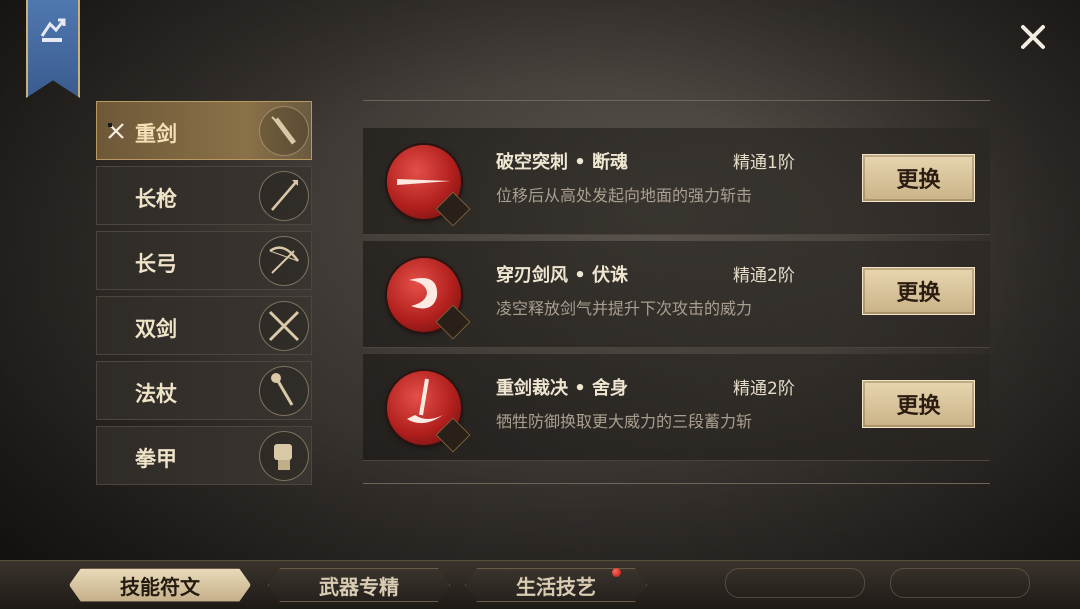 The image size is (1080, 609). What do you see at coordinates (284, 326) in the screenshot?
I see `dual-swords-icon` at bounding box center [284, 326].